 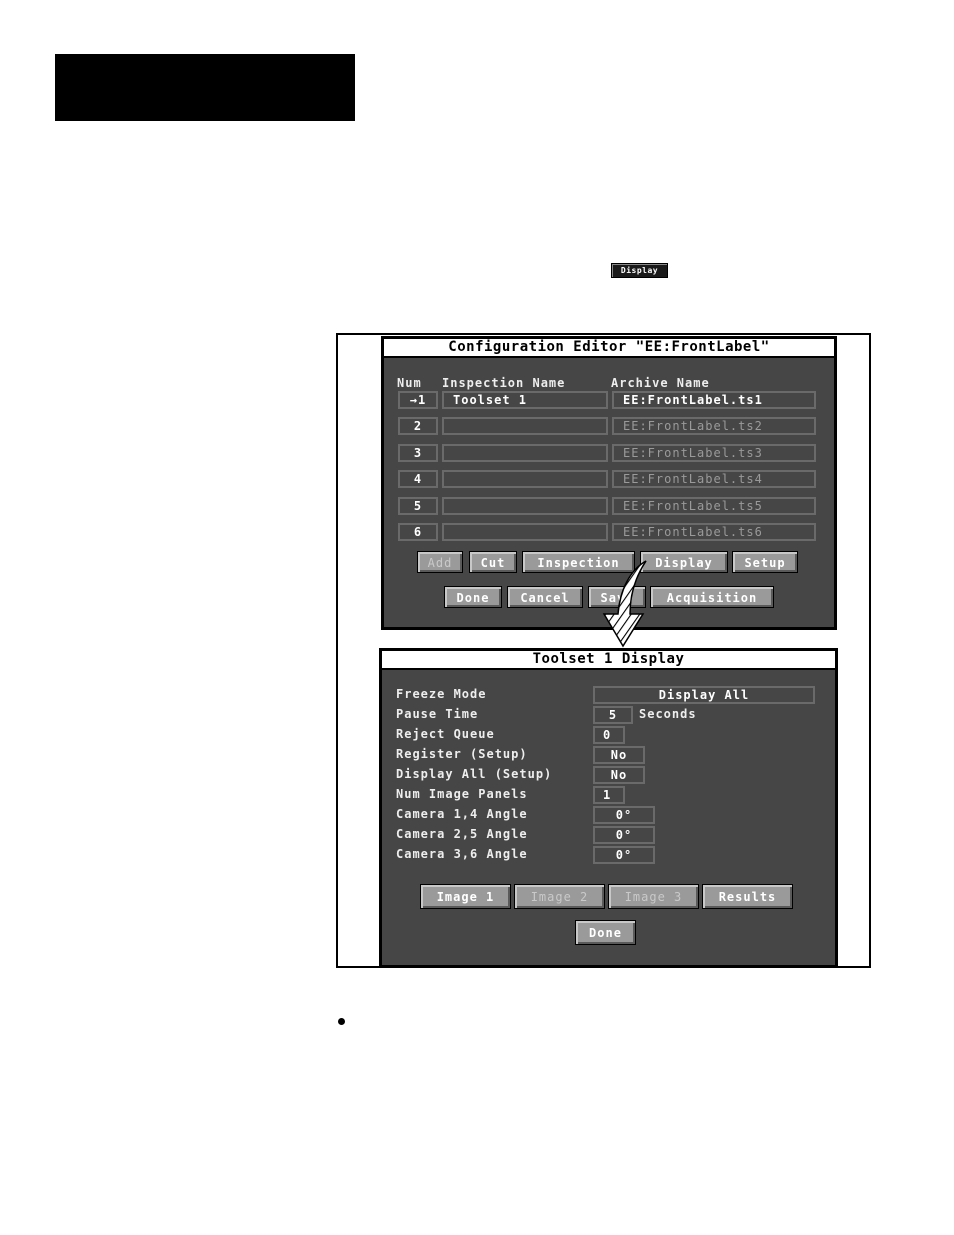 I want to click on archive-name-field: EE:FrontLabel.ts3, so click(x=714, y=453).